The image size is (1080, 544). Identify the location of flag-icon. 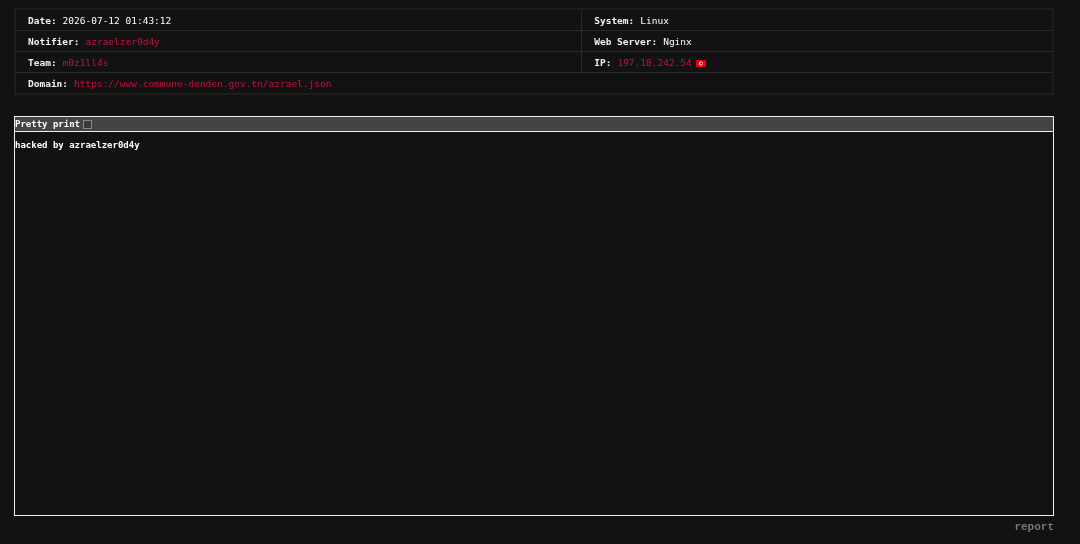
(700, 63).